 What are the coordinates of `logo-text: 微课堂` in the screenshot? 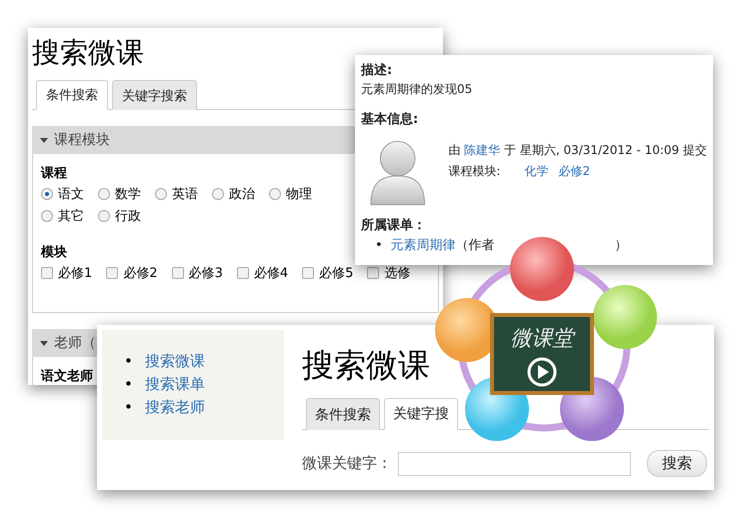 It's located at (542, 338).